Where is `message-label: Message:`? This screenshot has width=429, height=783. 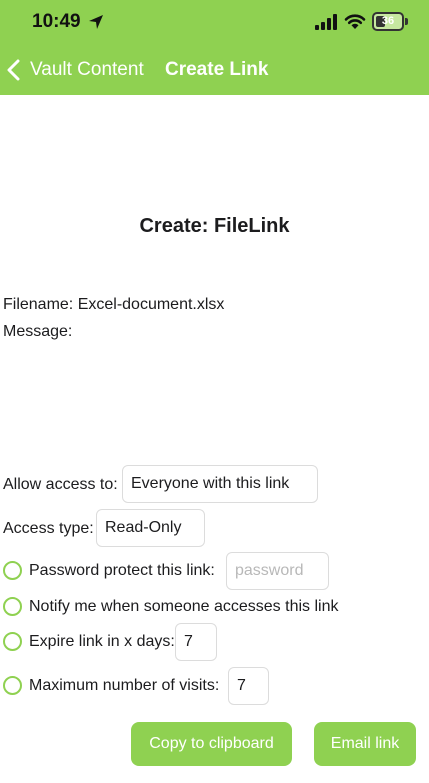 message-label: Message: is located at coordinates (38, 331).